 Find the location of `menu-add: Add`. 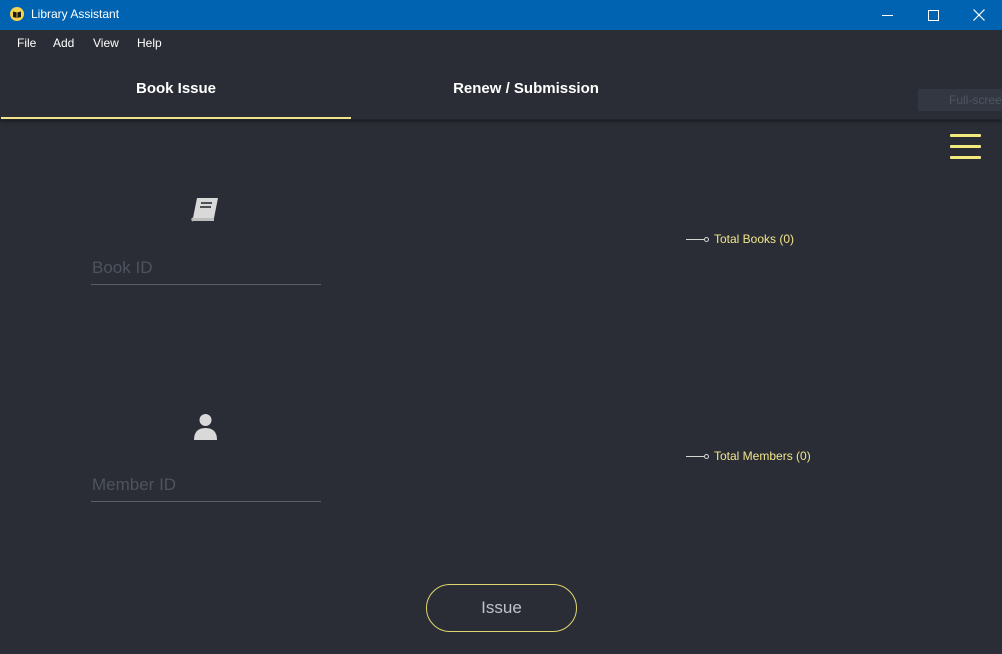

menu-add: Add is located at coordinates (63, 43).